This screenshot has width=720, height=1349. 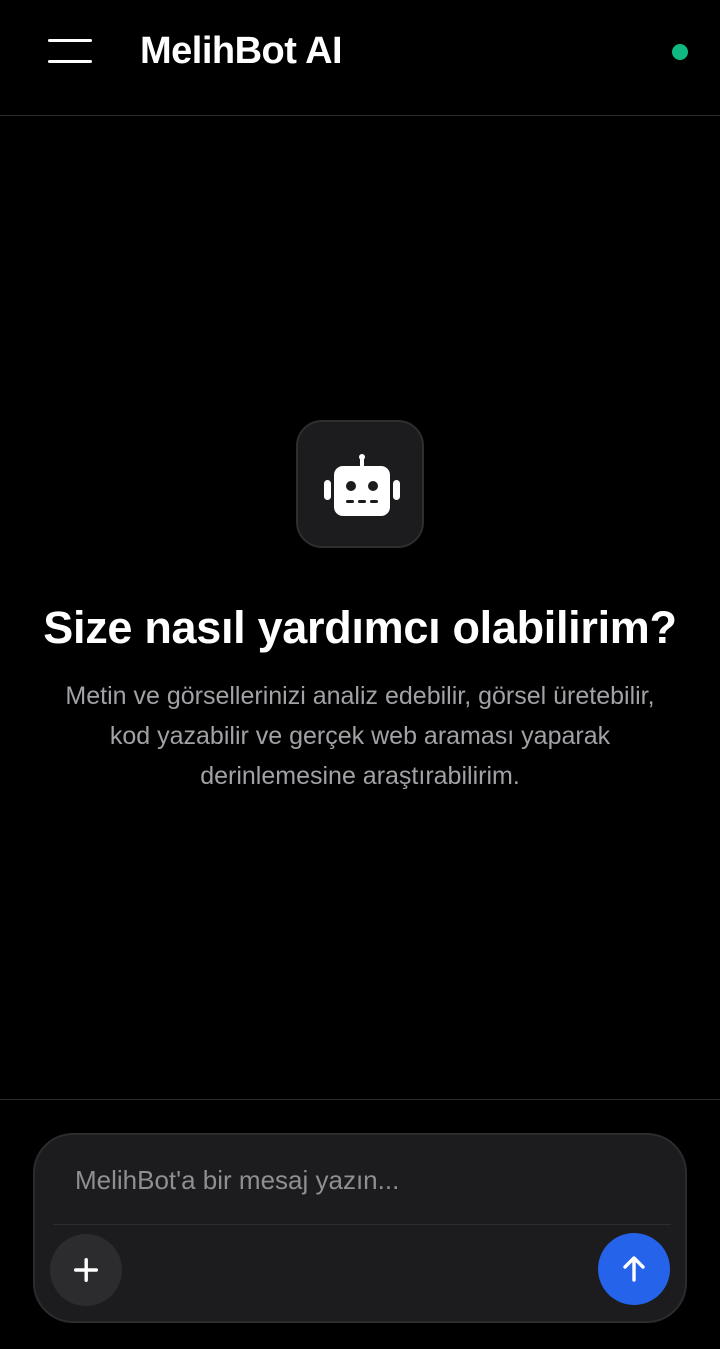 What do you see at coordinates (241, 51) in the screenshot?
I see `app-title: MelihBot AI` at bounding box center [241, 51].